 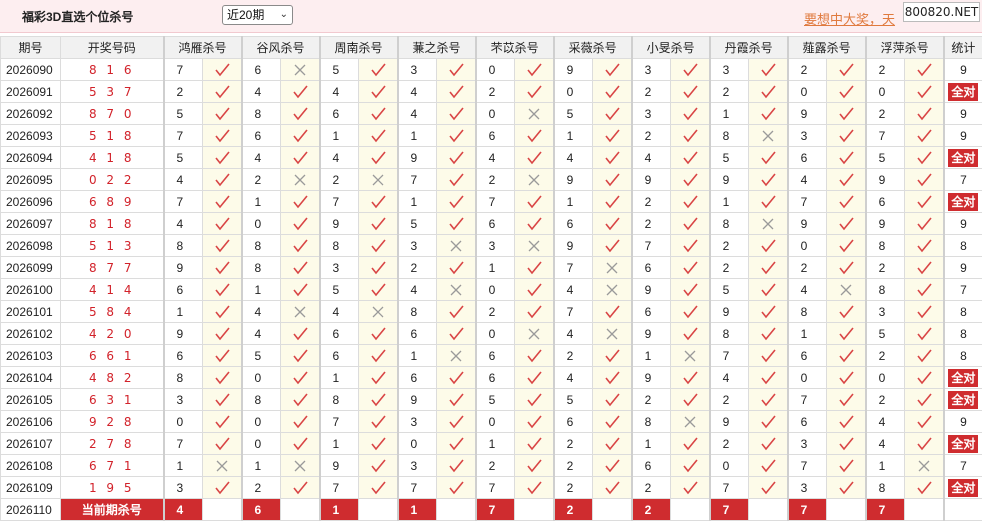 What do you see at coordinates (491, 422) in the screenshot?
I see `table-row: 20261069 2 800730689649` at bounding box center [491, 422].